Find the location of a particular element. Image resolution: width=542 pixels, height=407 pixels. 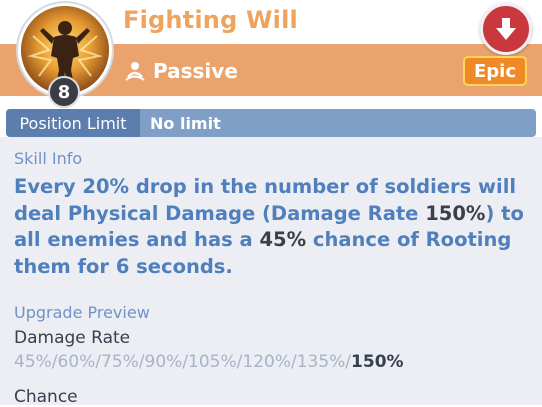

damage-rate-label: Damage Rate is located at coordinates (72, 338).